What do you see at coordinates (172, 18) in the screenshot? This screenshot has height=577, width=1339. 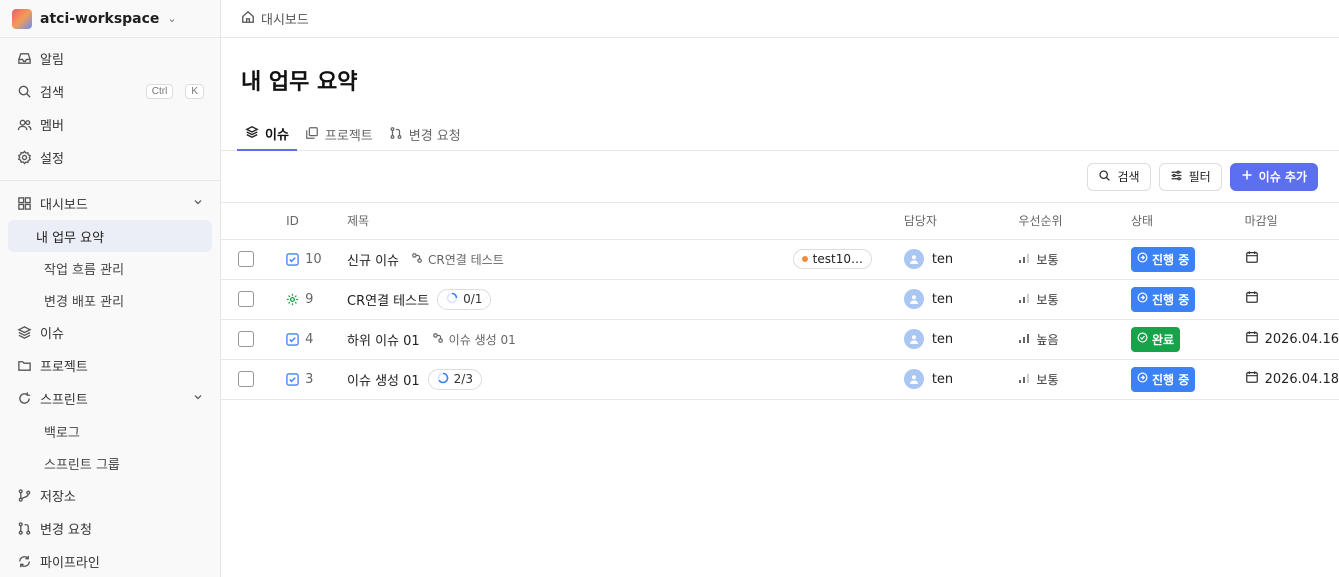 I see `chevron-down-icon: ⌄` at bounding box center [172, 18].